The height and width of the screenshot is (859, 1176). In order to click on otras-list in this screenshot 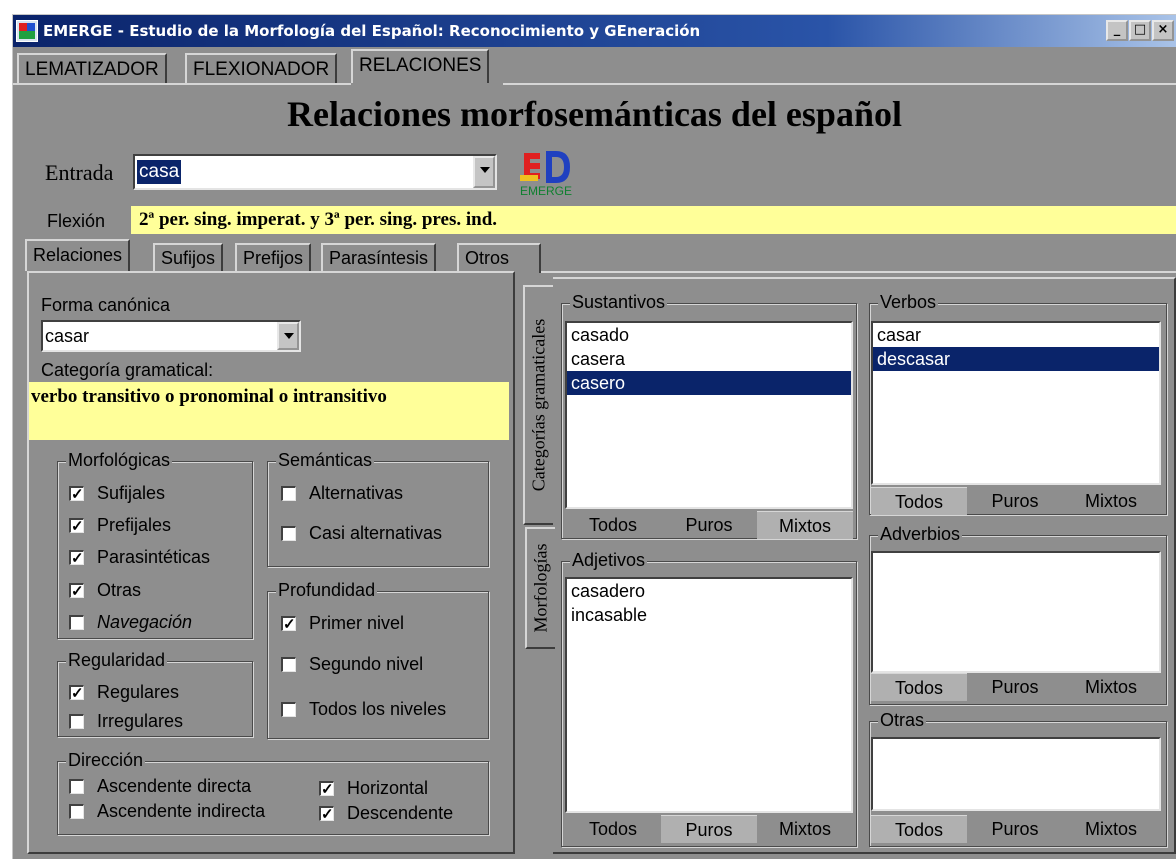, I will do `click(1016, 774)`.